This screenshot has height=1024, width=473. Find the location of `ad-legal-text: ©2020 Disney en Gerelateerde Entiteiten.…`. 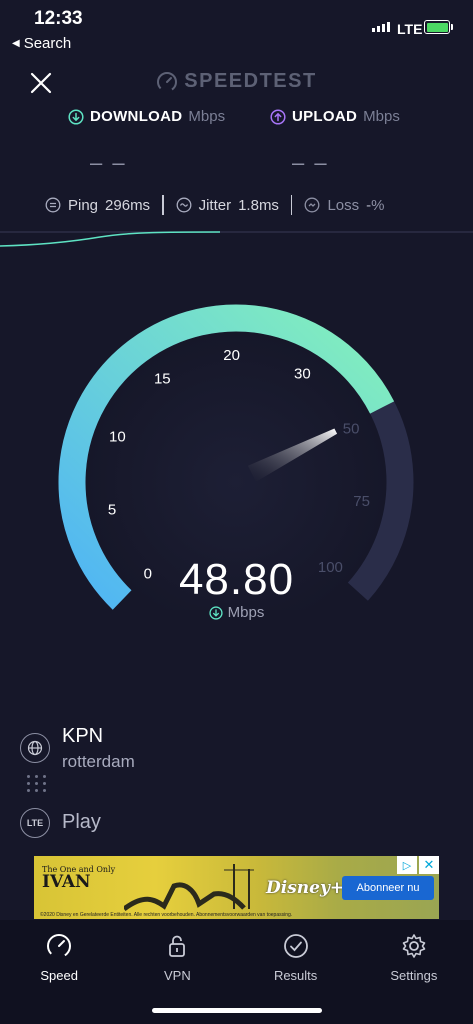

ad-legal-text: ©2020 Disney en Gerelateerde Entiteiten.… is located at coordinates (166, 915).